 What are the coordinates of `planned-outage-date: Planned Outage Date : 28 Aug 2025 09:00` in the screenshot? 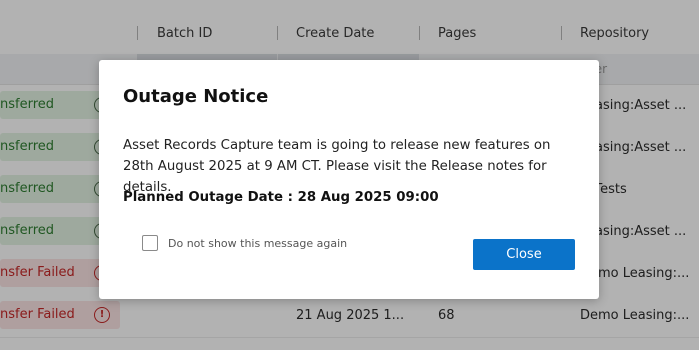 It's located at (281, 197).